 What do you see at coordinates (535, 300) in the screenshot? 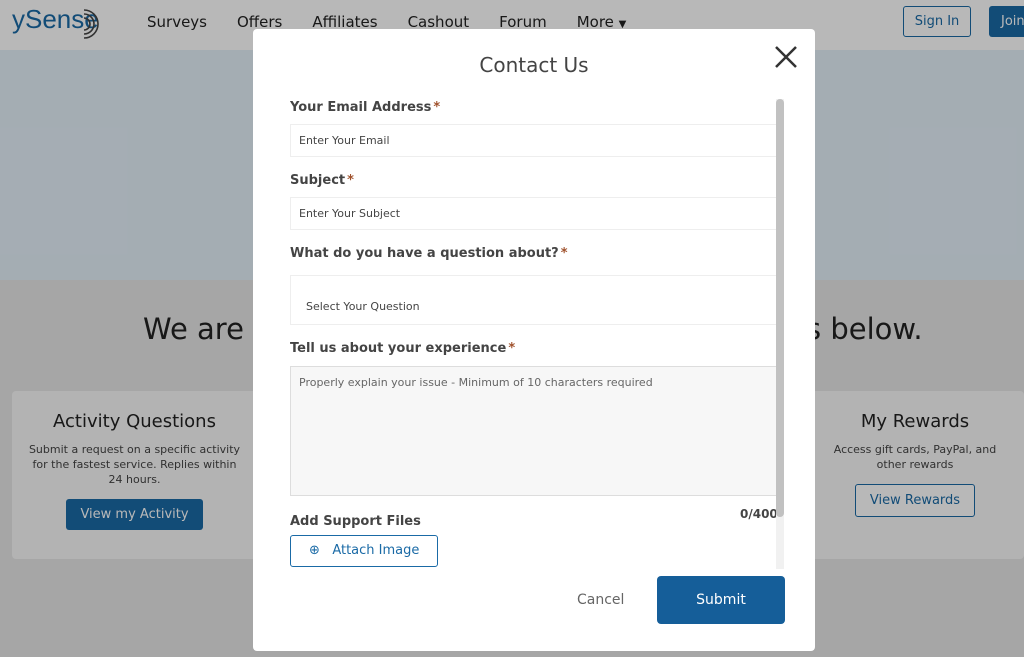
I see `question-select: Select Your Question` at bounding box center [535, 300].